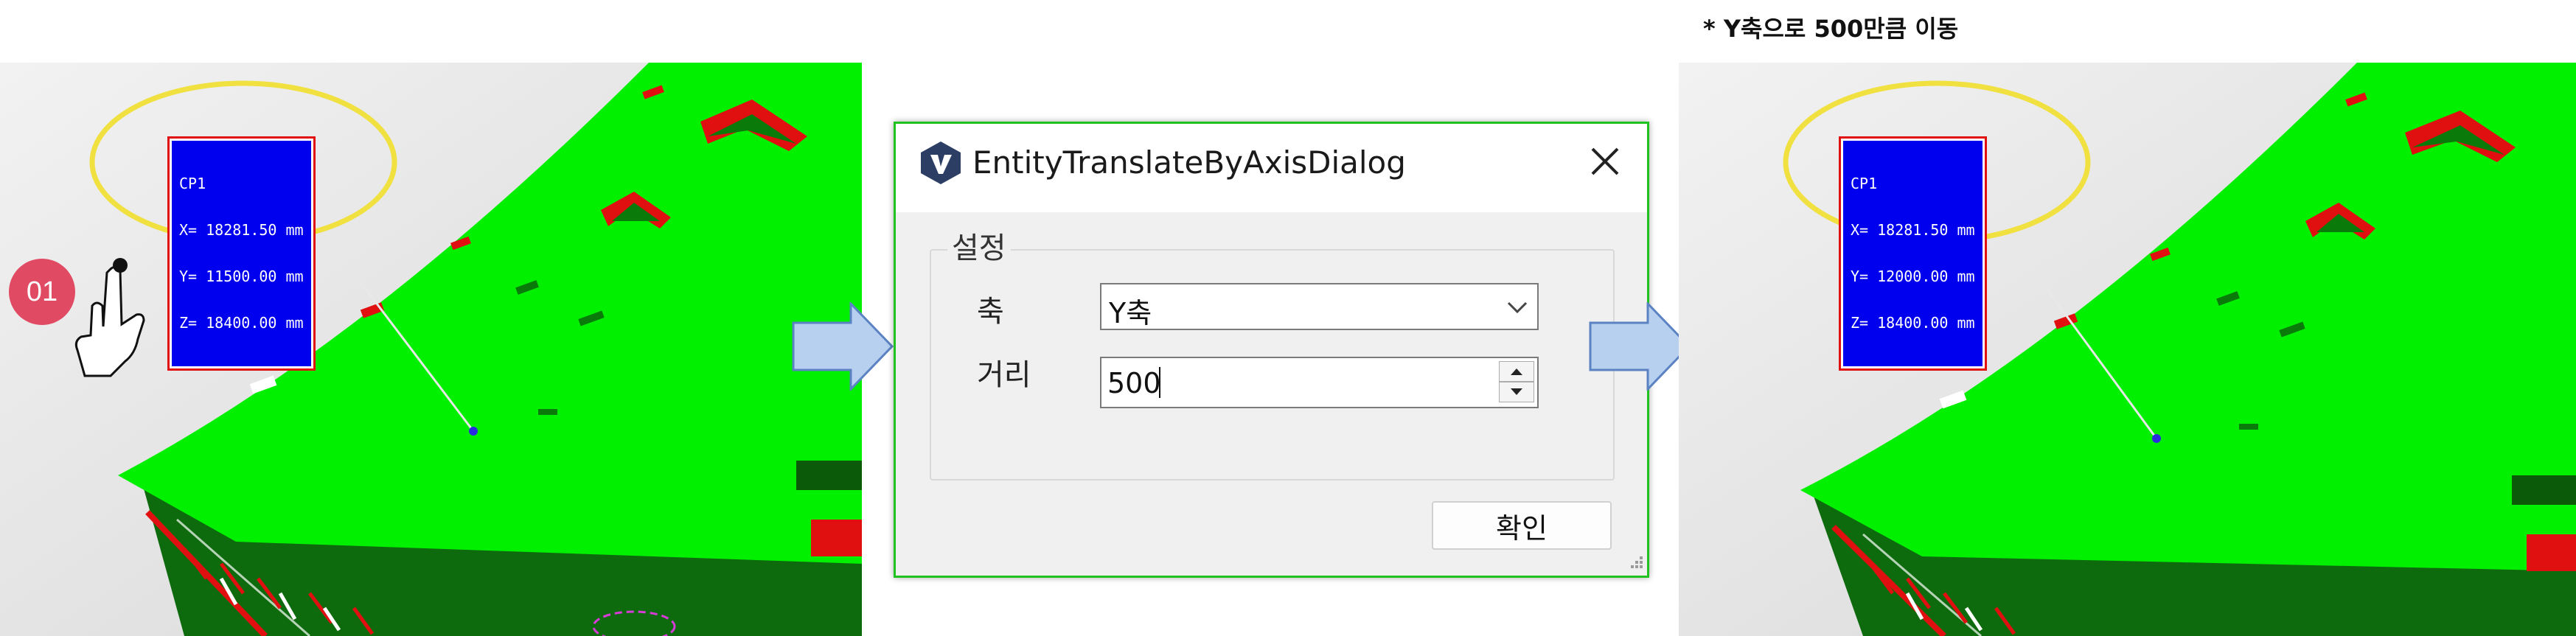  Describe the element at coordinates (1634, 563) in the screenshot. I see `resize-grip-icon` at that location.